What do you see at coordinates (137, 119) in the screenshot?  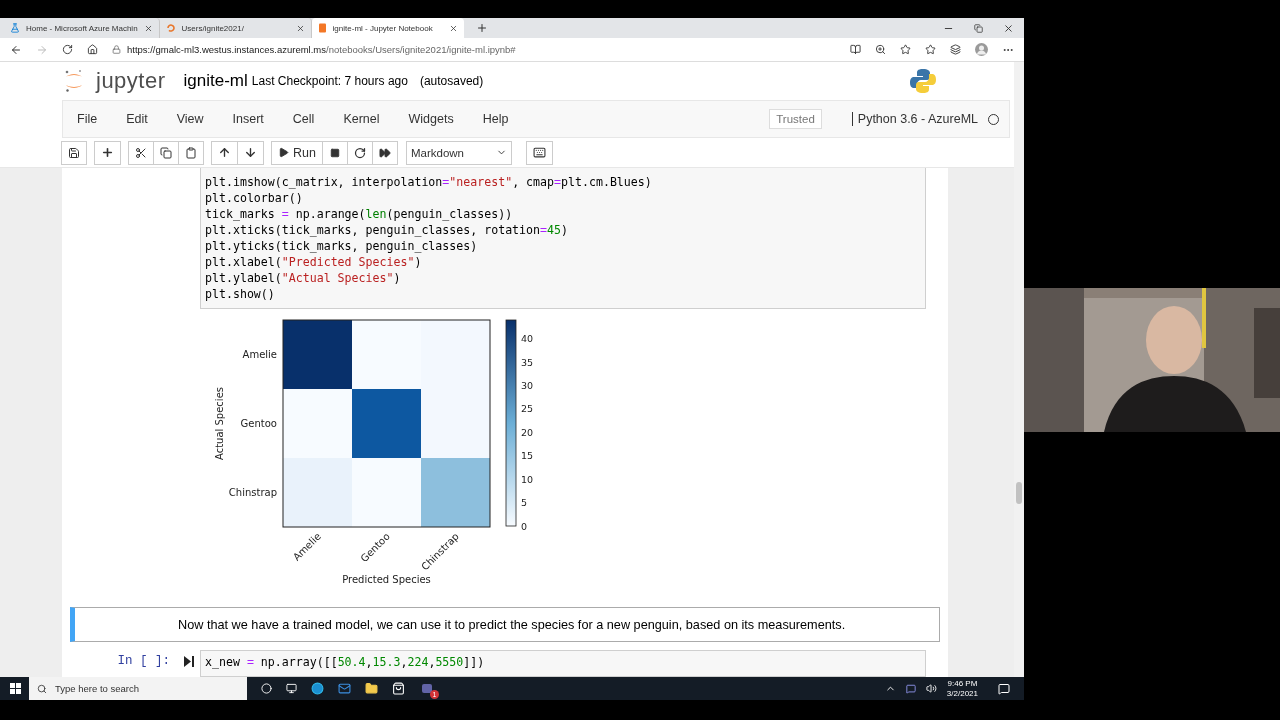 I see `menu-item: Edit` at bounding box center [137, 119].